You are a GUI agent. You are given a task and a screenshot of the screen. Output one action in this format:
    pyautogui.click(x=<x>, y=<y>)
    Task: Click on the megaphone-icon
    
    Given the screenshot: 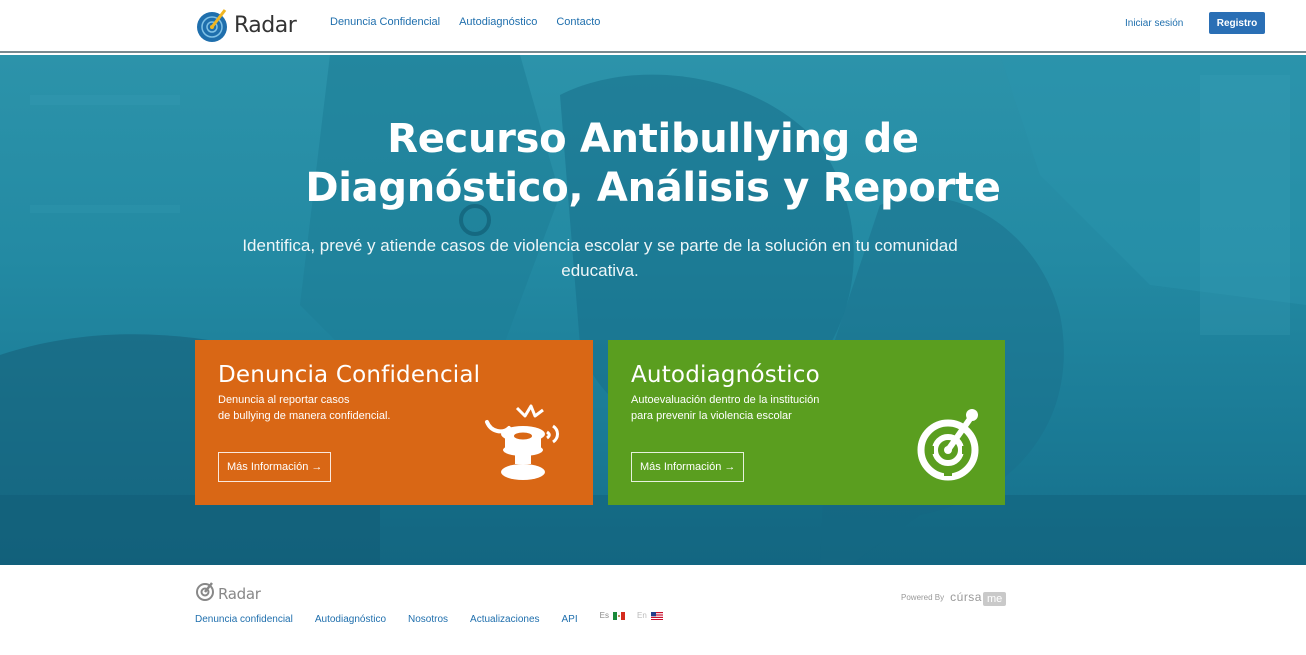 What is the action you would take?
    pyautogui.click(x=525, y=444)
    